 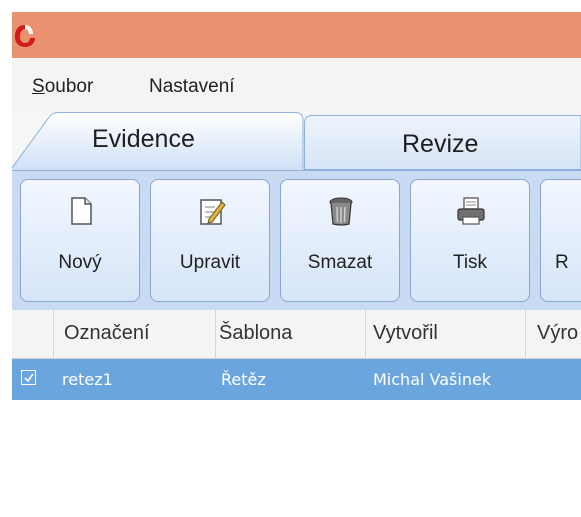 I want to click on tab-revize-label: Revize, so click(x=440, y=144).